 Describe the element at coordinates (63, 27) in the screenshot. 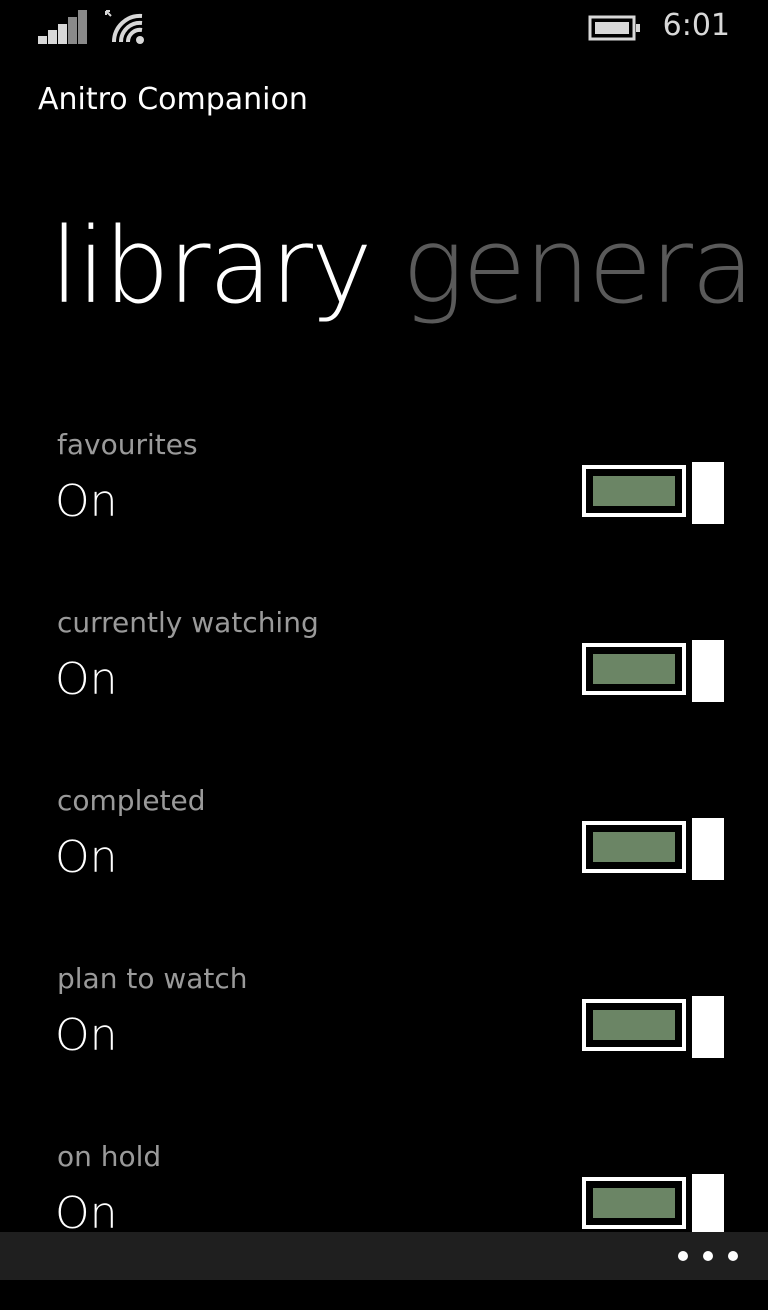

I see `signal-strength-icon` at that location.